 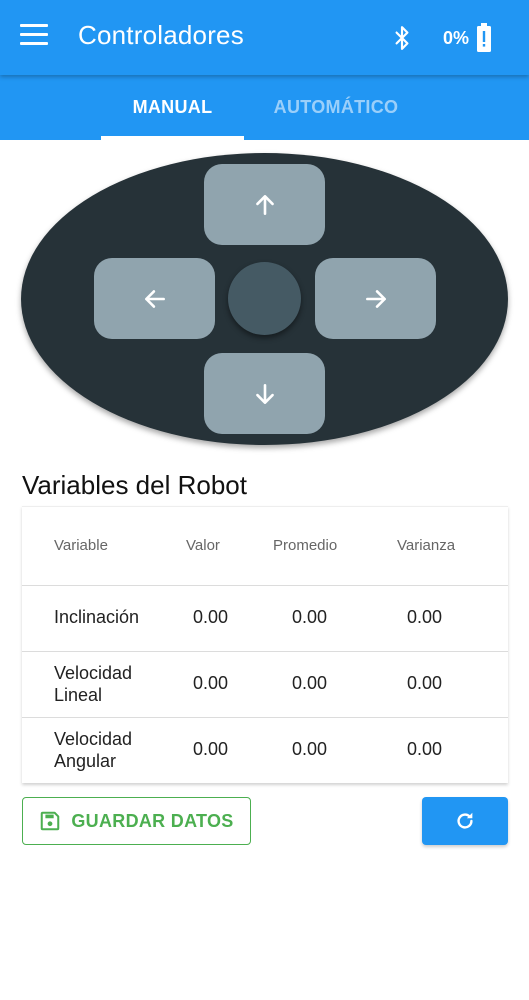 What do you see at coordinates (336, 107) in the screenshot?
I see `tab-automatico: AUTOMÁTICO` at bounding box center [336, 107].